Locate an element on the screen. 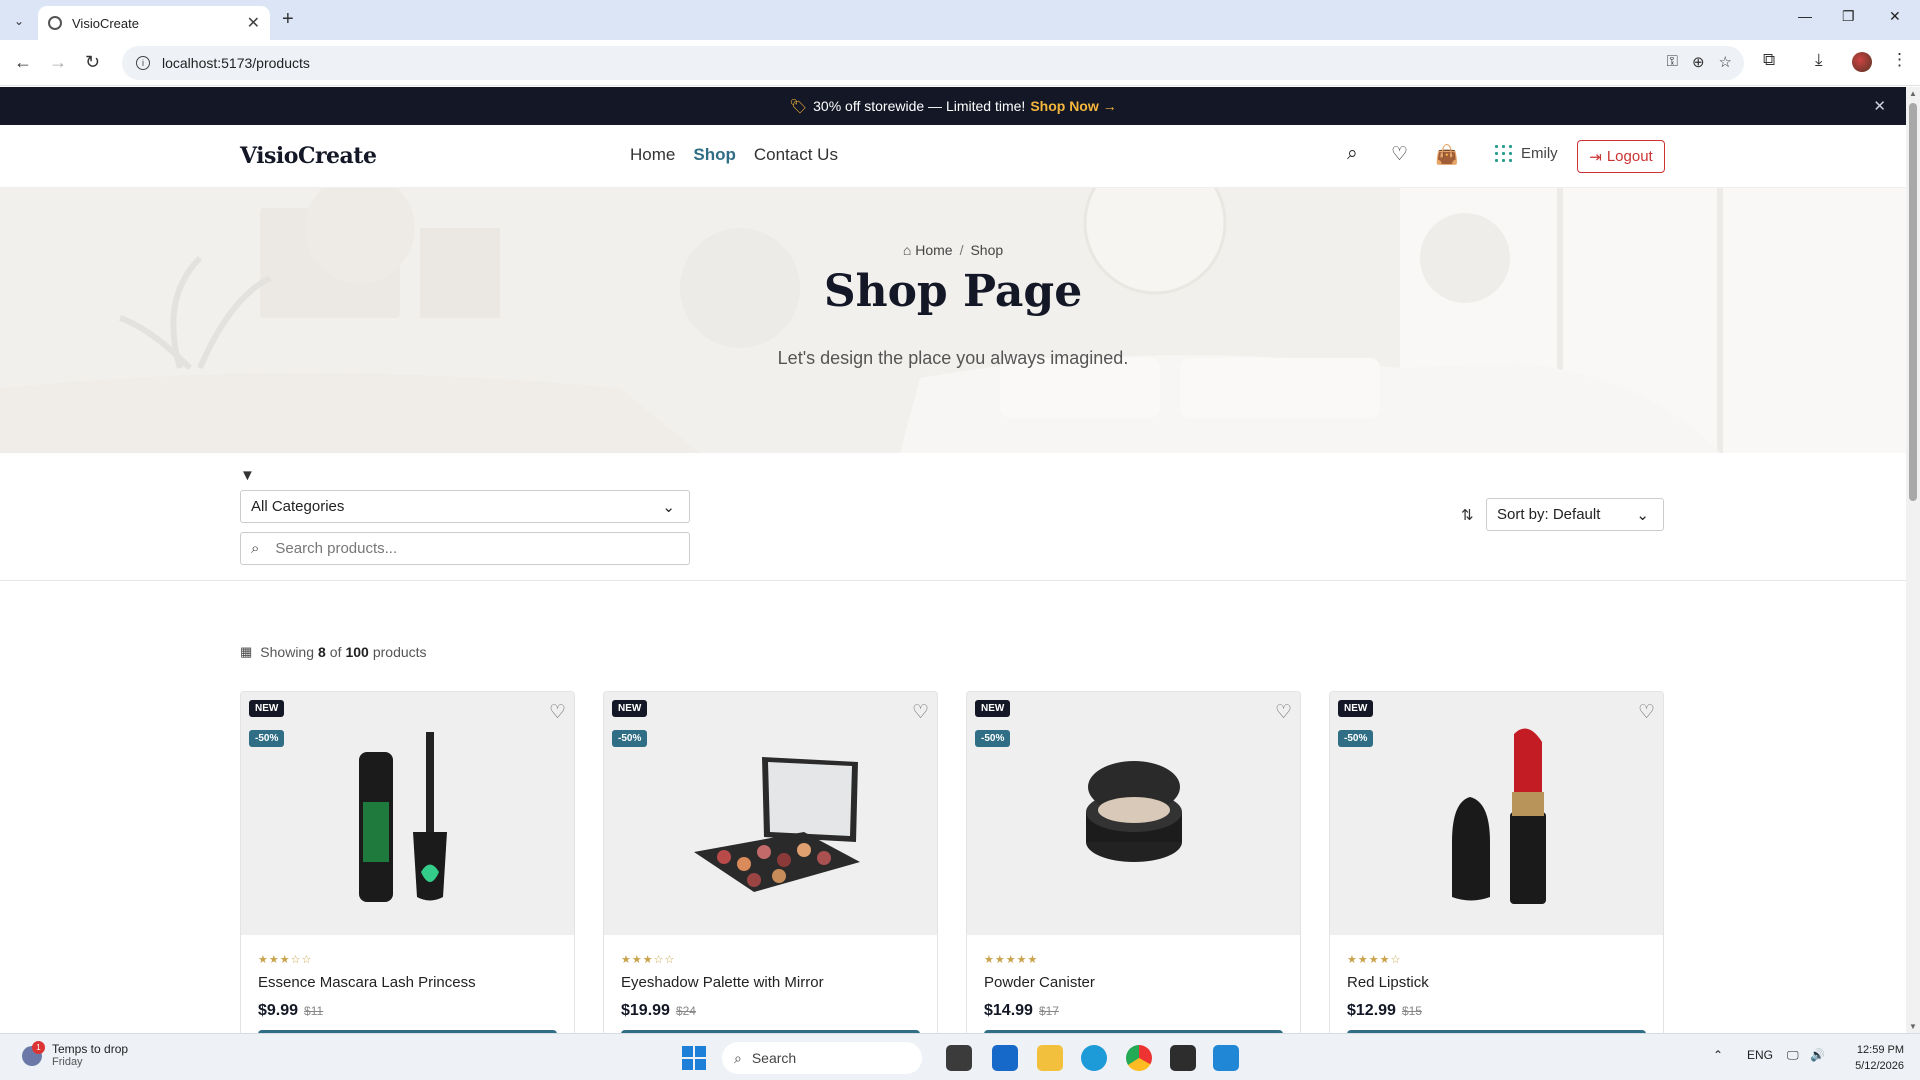  category-select: All Categories ⌄ is located at coordinates (465, 506).